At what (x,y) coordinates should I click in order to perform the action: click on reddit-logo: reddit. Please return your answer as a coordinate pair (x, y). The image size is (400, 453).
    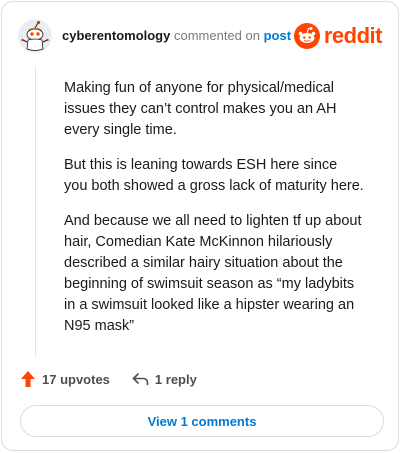
    Looking at the image, I should click on (338, 36).